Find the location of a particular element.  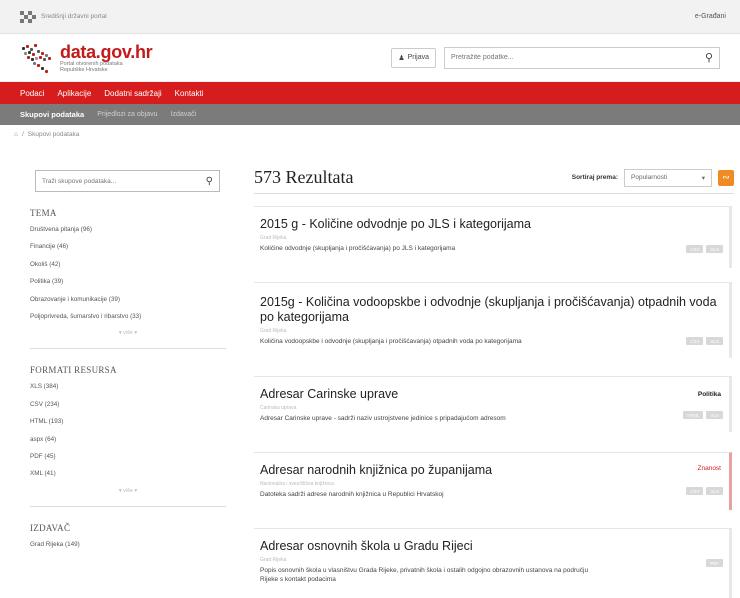

facet-item: XLS (384) is located at coordinates (128, 391).